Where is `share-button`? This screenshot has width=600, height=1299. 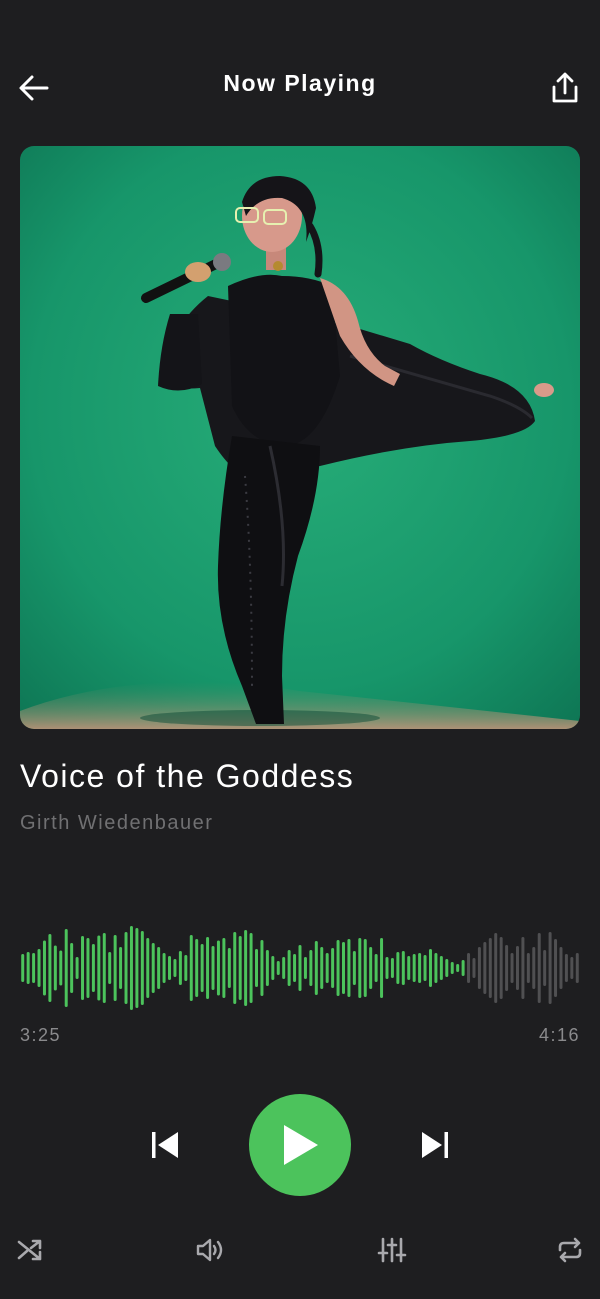
share-button is located at coordinates (565, 88).